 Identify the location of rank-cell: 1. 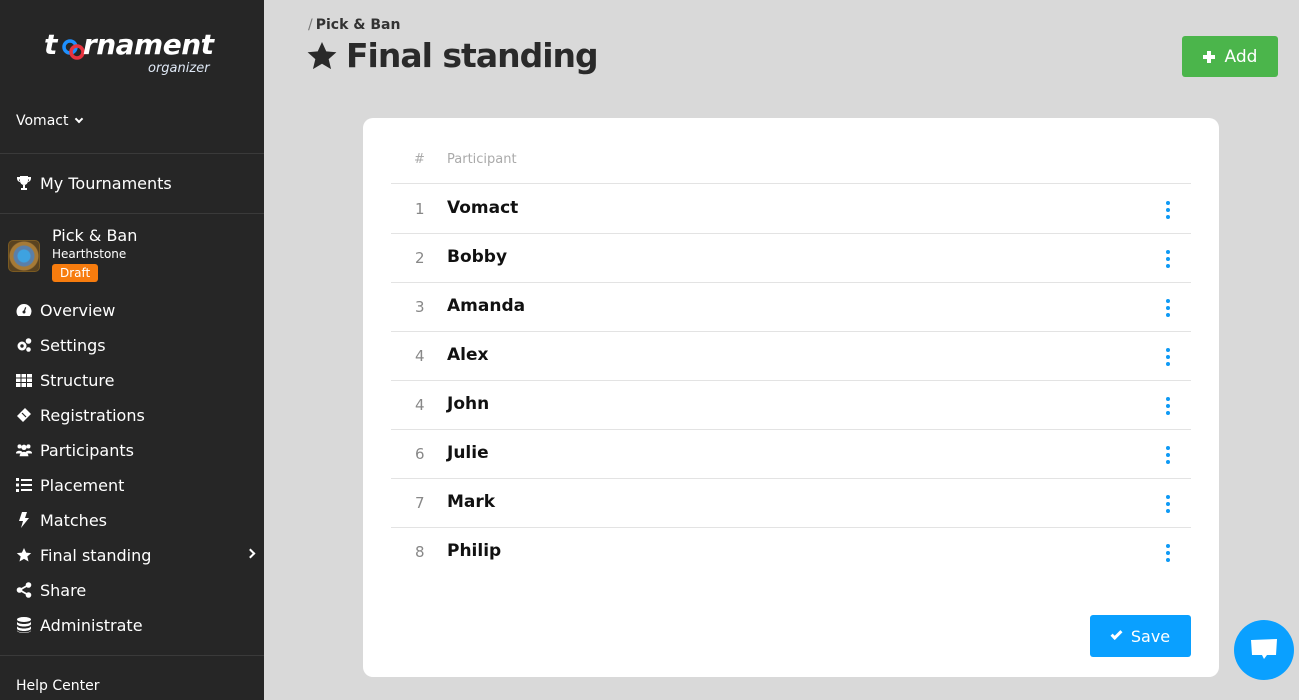
(420, 209).